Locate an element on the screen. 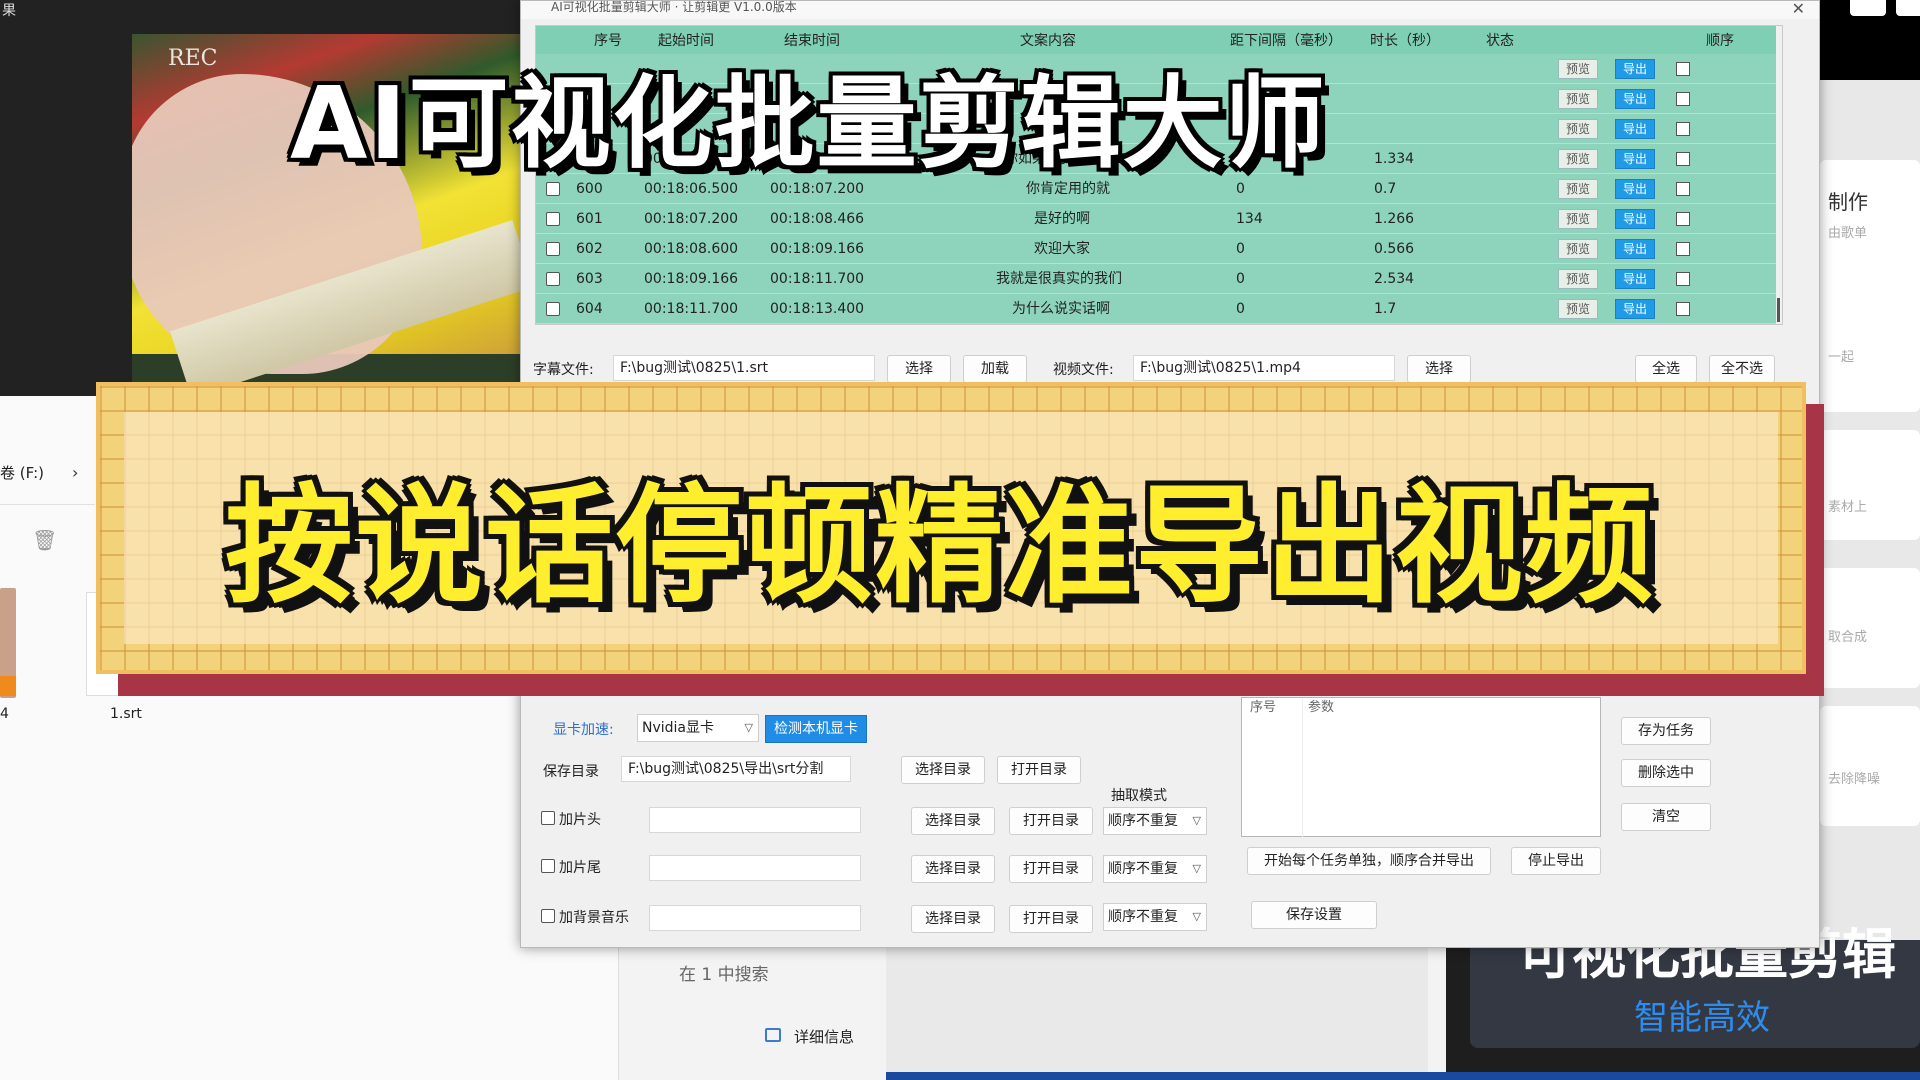  card-text: 一起 is located at coordinates (1841, 357).